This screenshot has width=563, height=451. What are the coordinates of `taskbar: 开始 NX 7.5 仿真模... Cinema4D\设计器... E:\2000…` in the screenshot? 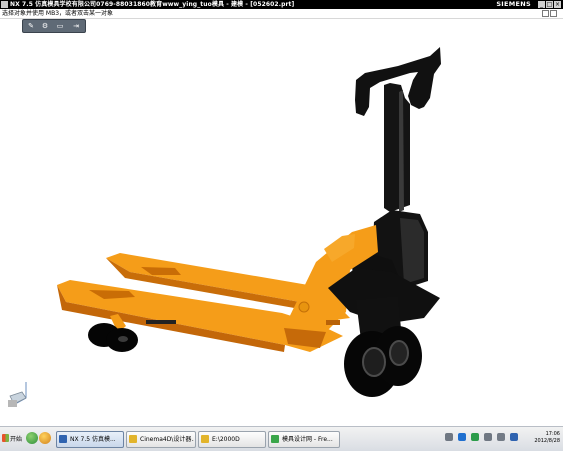 It's located at (281, 438).